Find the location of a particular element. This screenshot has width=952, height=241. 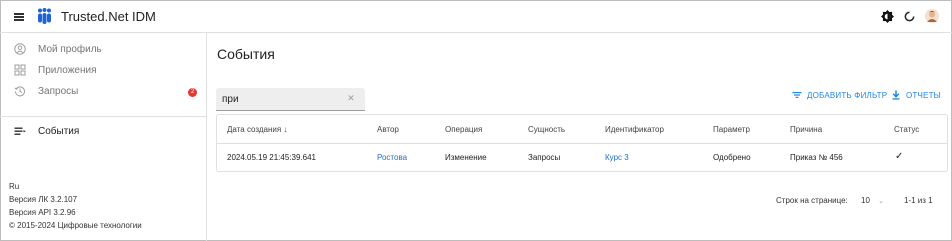

app-title: Trusted.Net IDM is located at coordinates (108, 16).